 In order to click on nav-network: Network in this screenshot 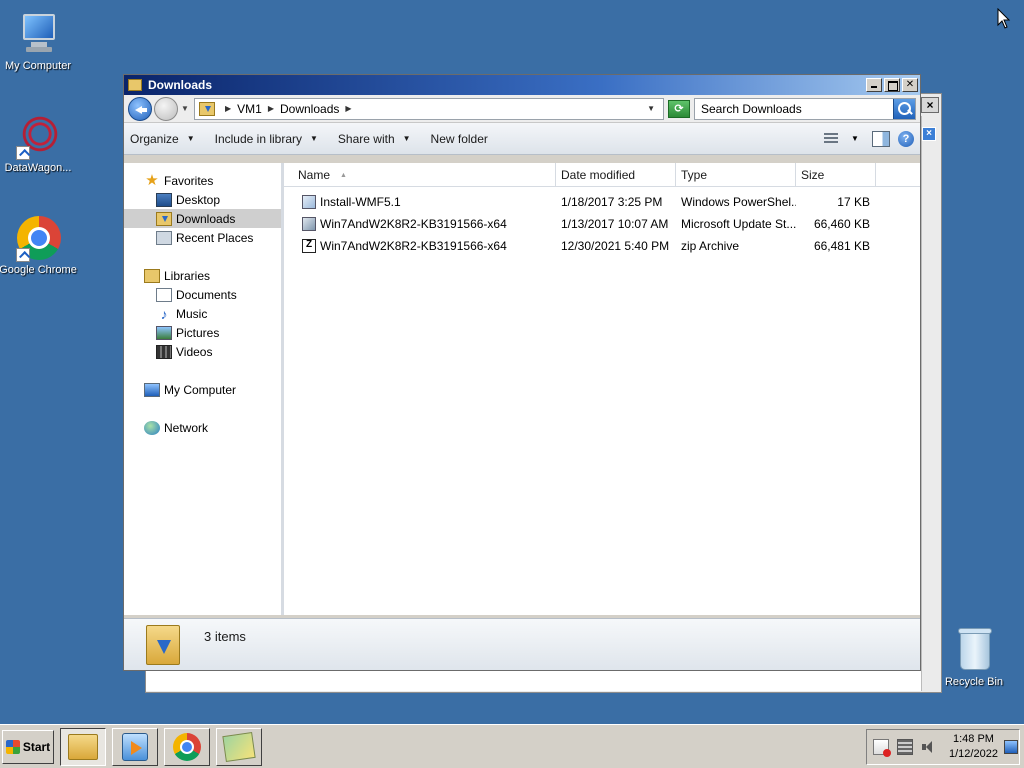, I will do `click(202, 427)`.